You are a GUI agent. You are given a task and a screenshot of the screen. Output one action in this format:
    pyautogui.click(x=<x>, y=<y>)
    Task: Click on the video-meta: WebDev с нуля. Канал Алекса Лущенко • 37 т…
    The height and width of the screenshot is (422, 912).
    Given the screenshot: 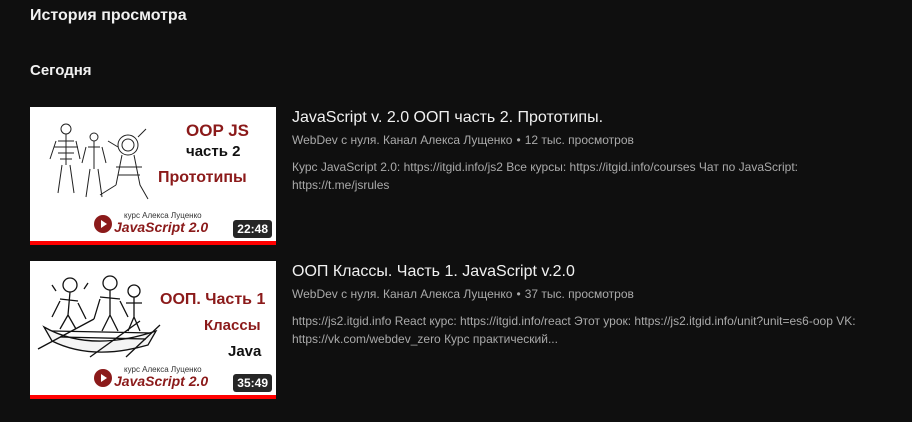 What is the action you would take?
    pyautogui.click(x=587, y=294)
    